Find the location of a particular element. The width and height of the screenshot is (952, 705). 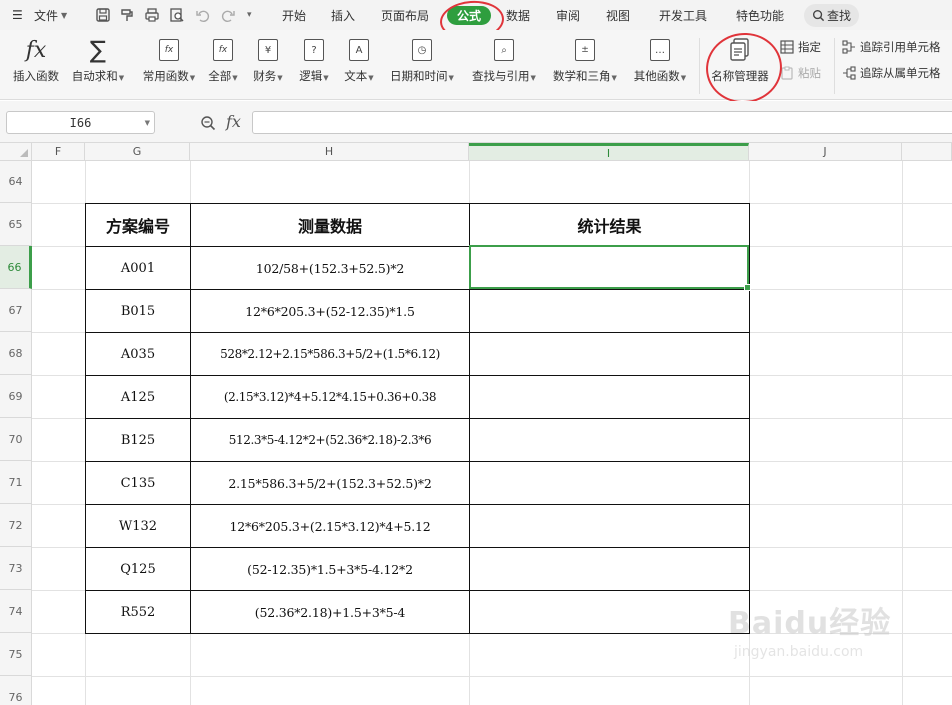

row-header-74: 74 is located at coordinates (16, 611).